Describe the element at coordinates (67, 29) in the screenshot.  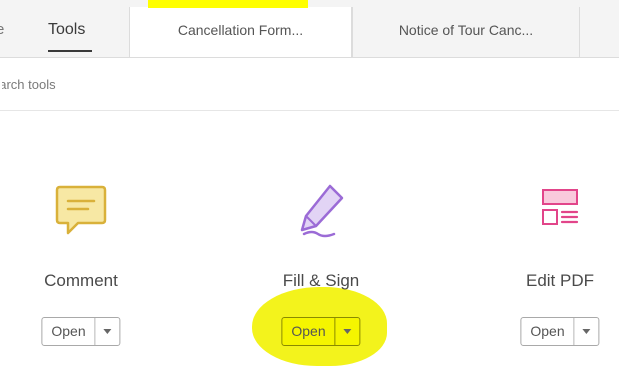
I see `tab-tools-label: Tools` at that location.